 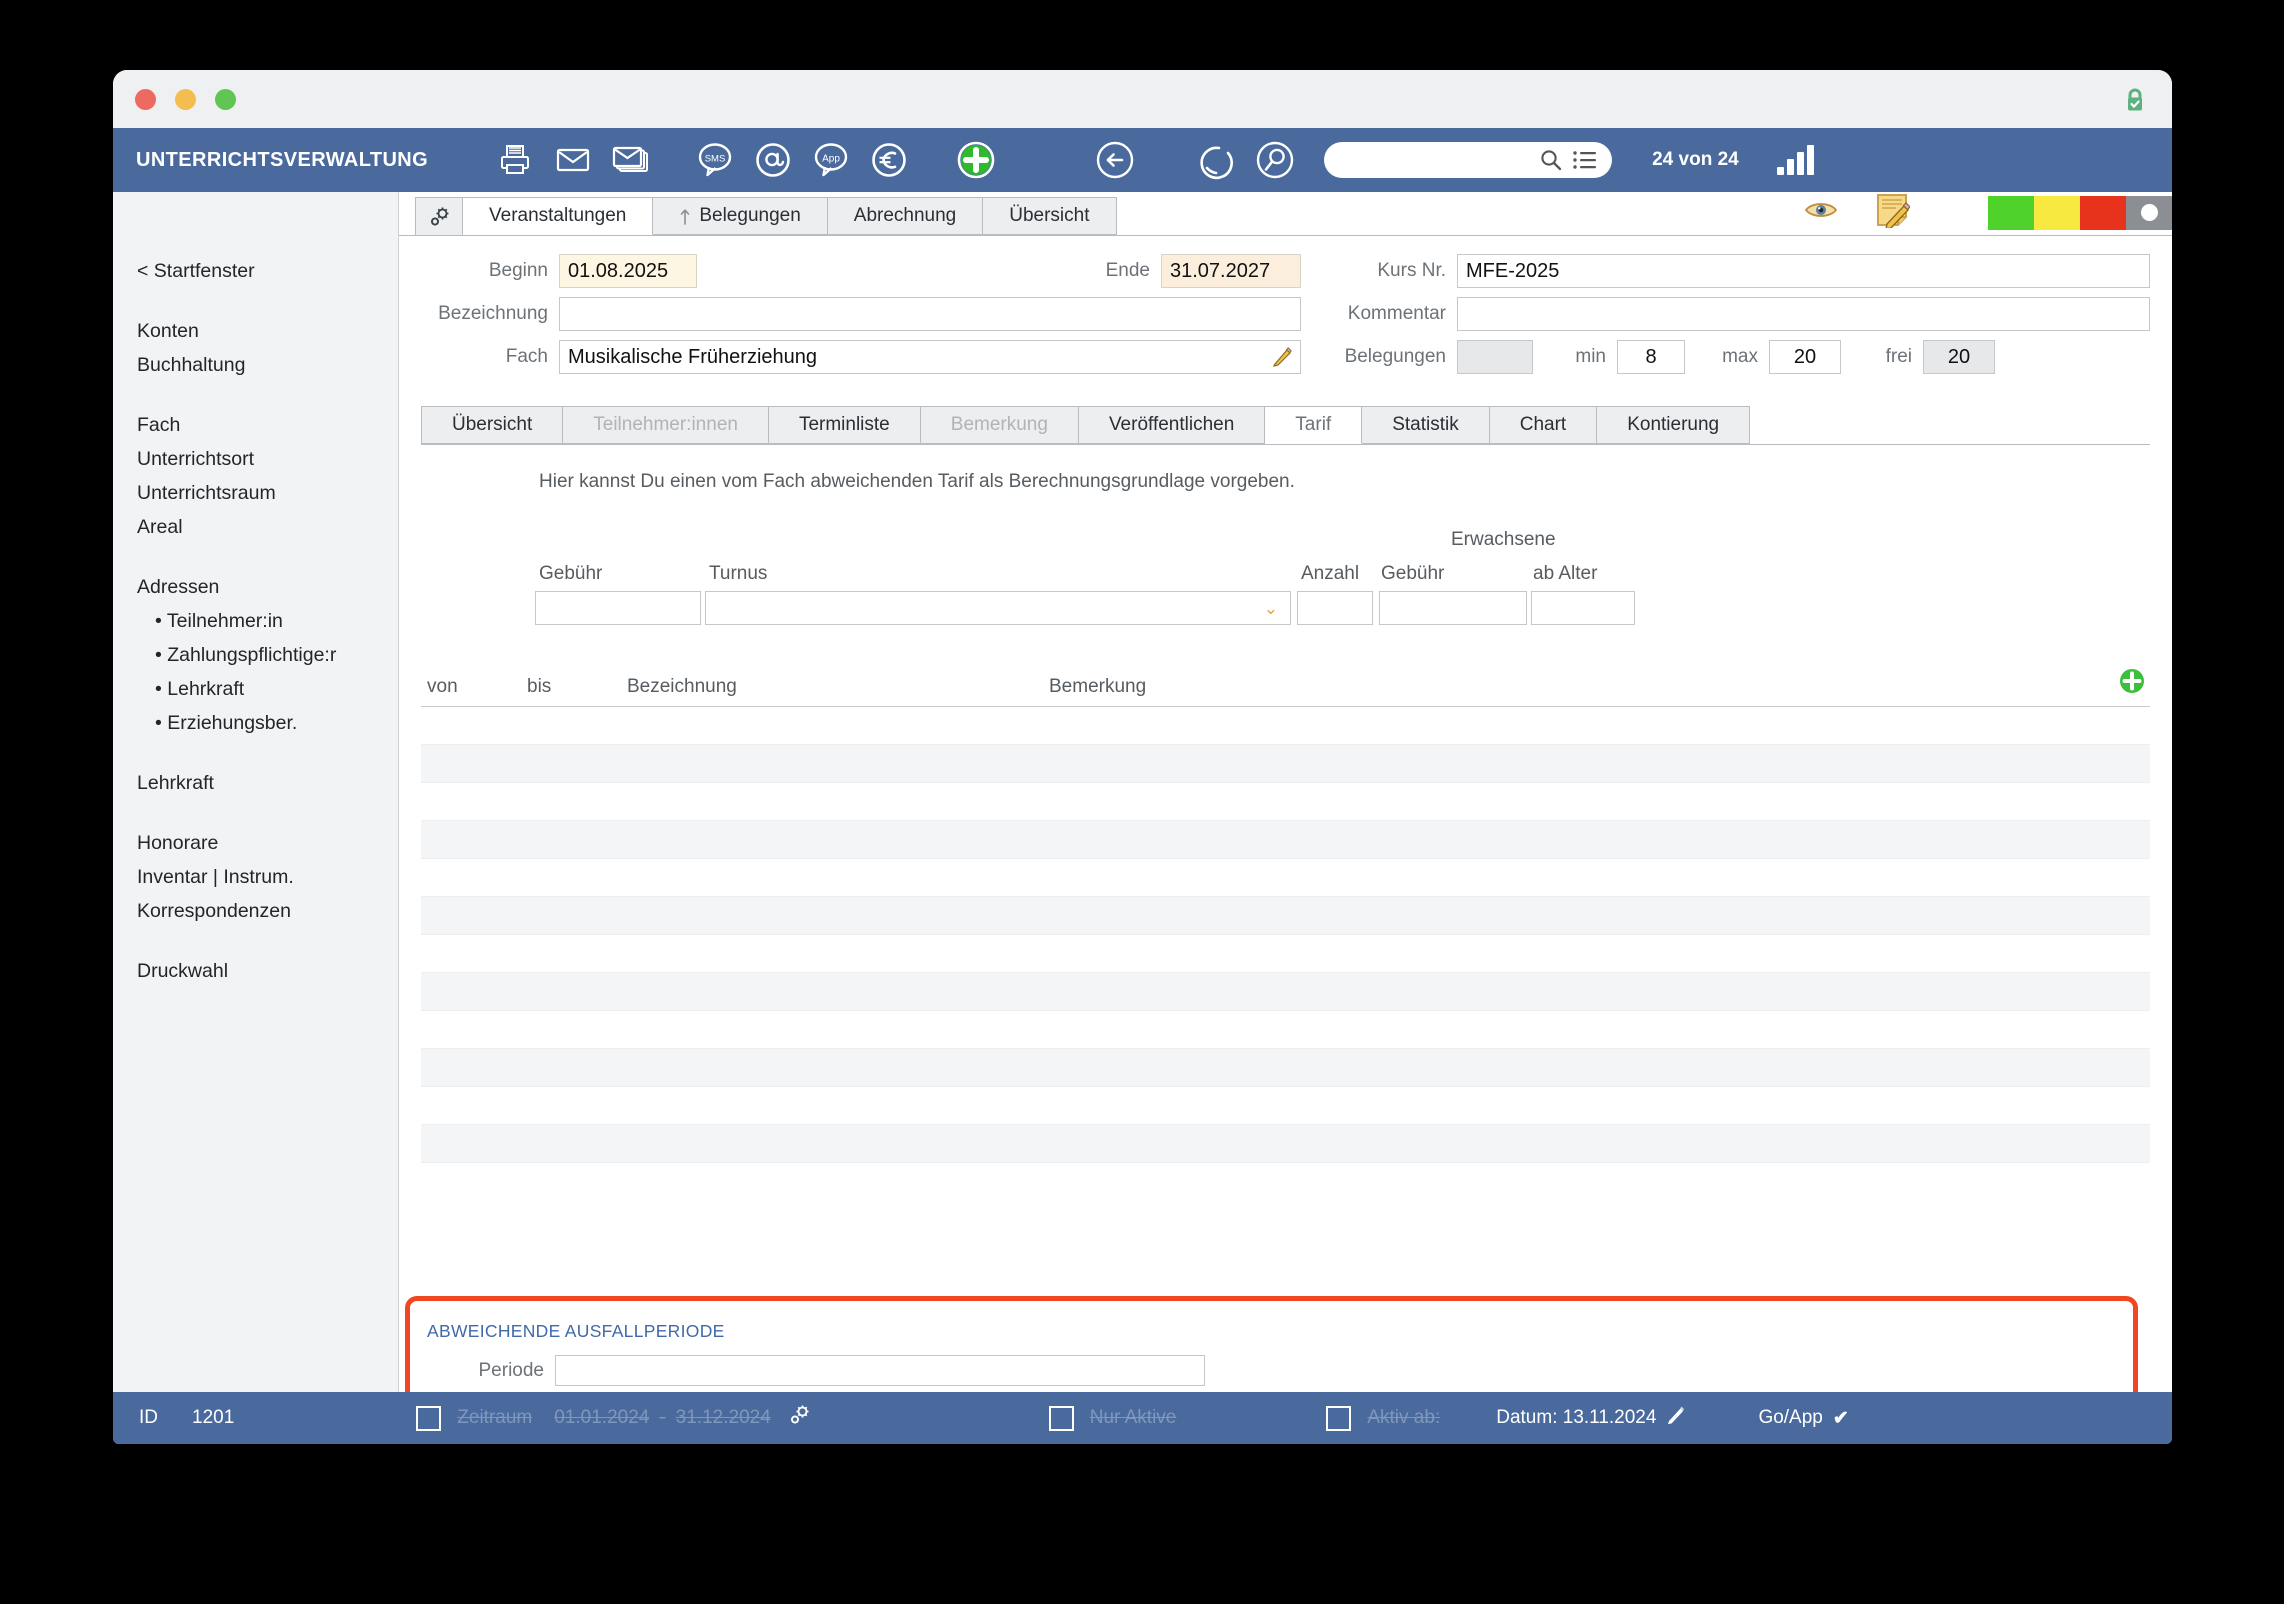 I want to click on swatch-yellow, so click(x=2057, y=212).